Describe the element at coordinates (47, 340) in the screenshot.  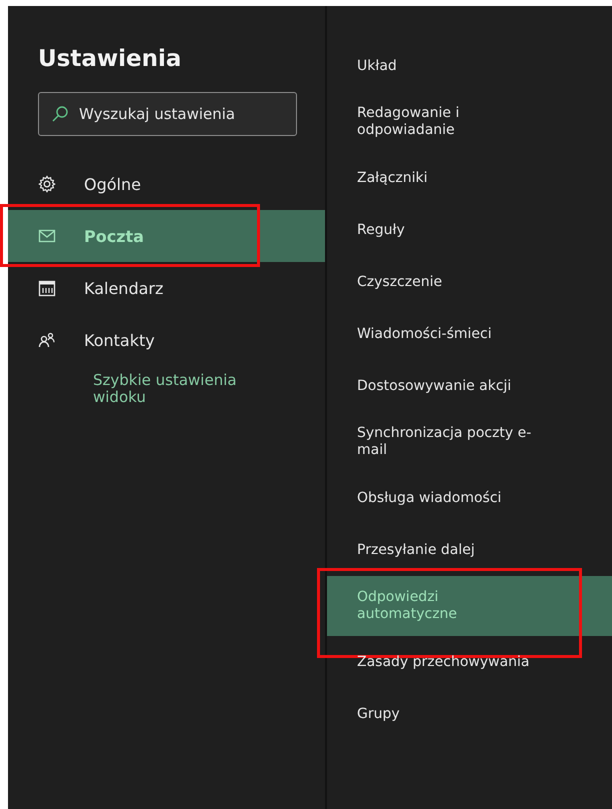
I see `people-icon` at that location.